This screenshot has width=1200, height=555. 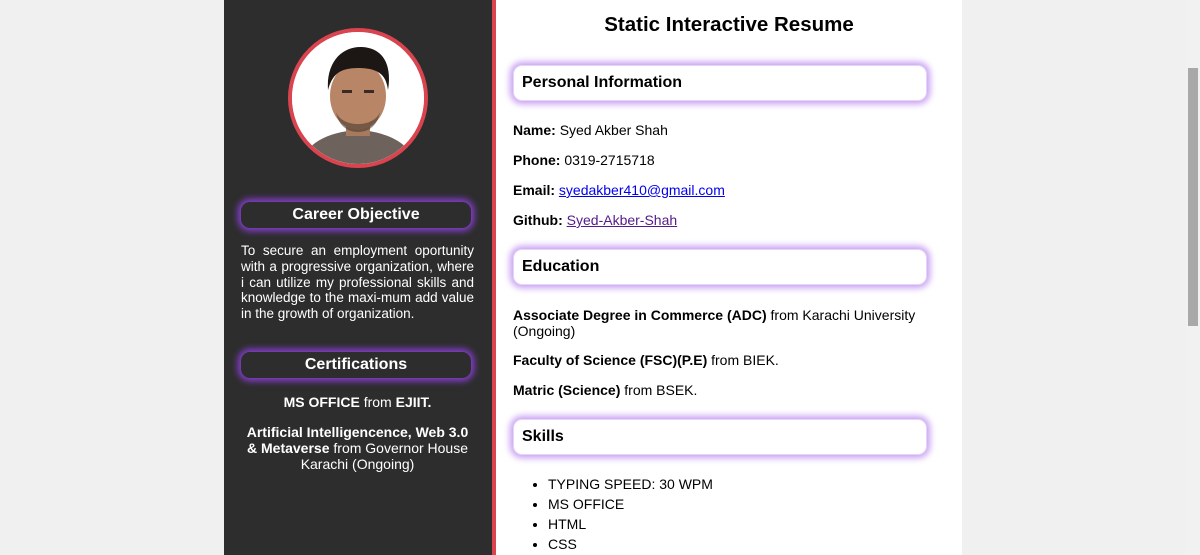 I want to click on email-link: syedakber410@gmail.com, so click(x=642, y=190).